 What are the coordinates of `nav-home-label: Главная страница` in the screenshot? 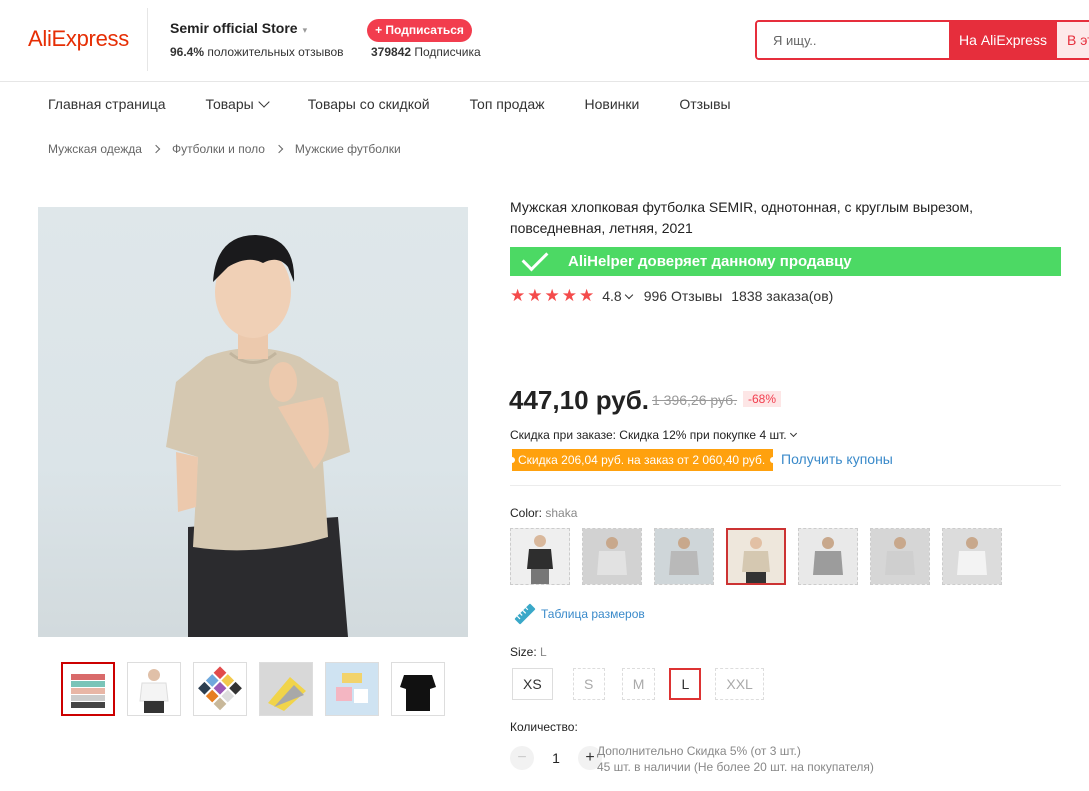 It's located at (107, 104).